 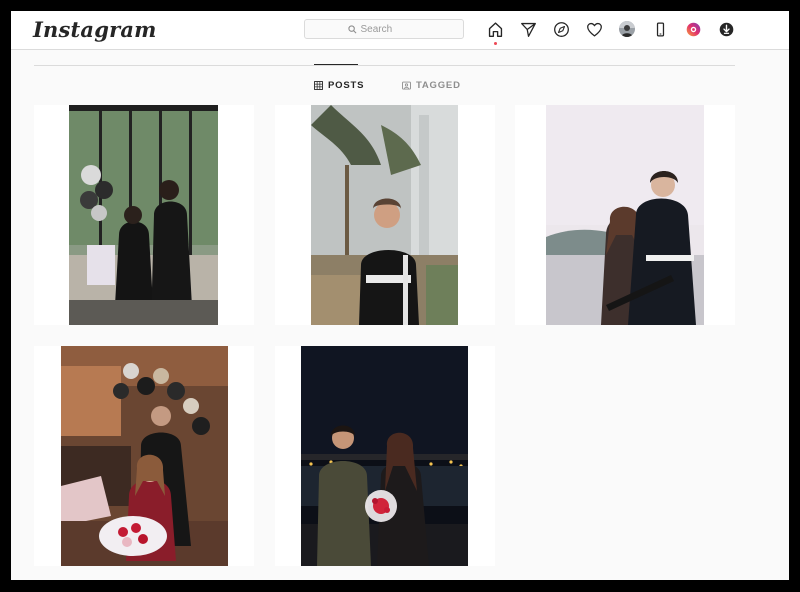 I want to click on download-icon, so click(x=726, y=29).